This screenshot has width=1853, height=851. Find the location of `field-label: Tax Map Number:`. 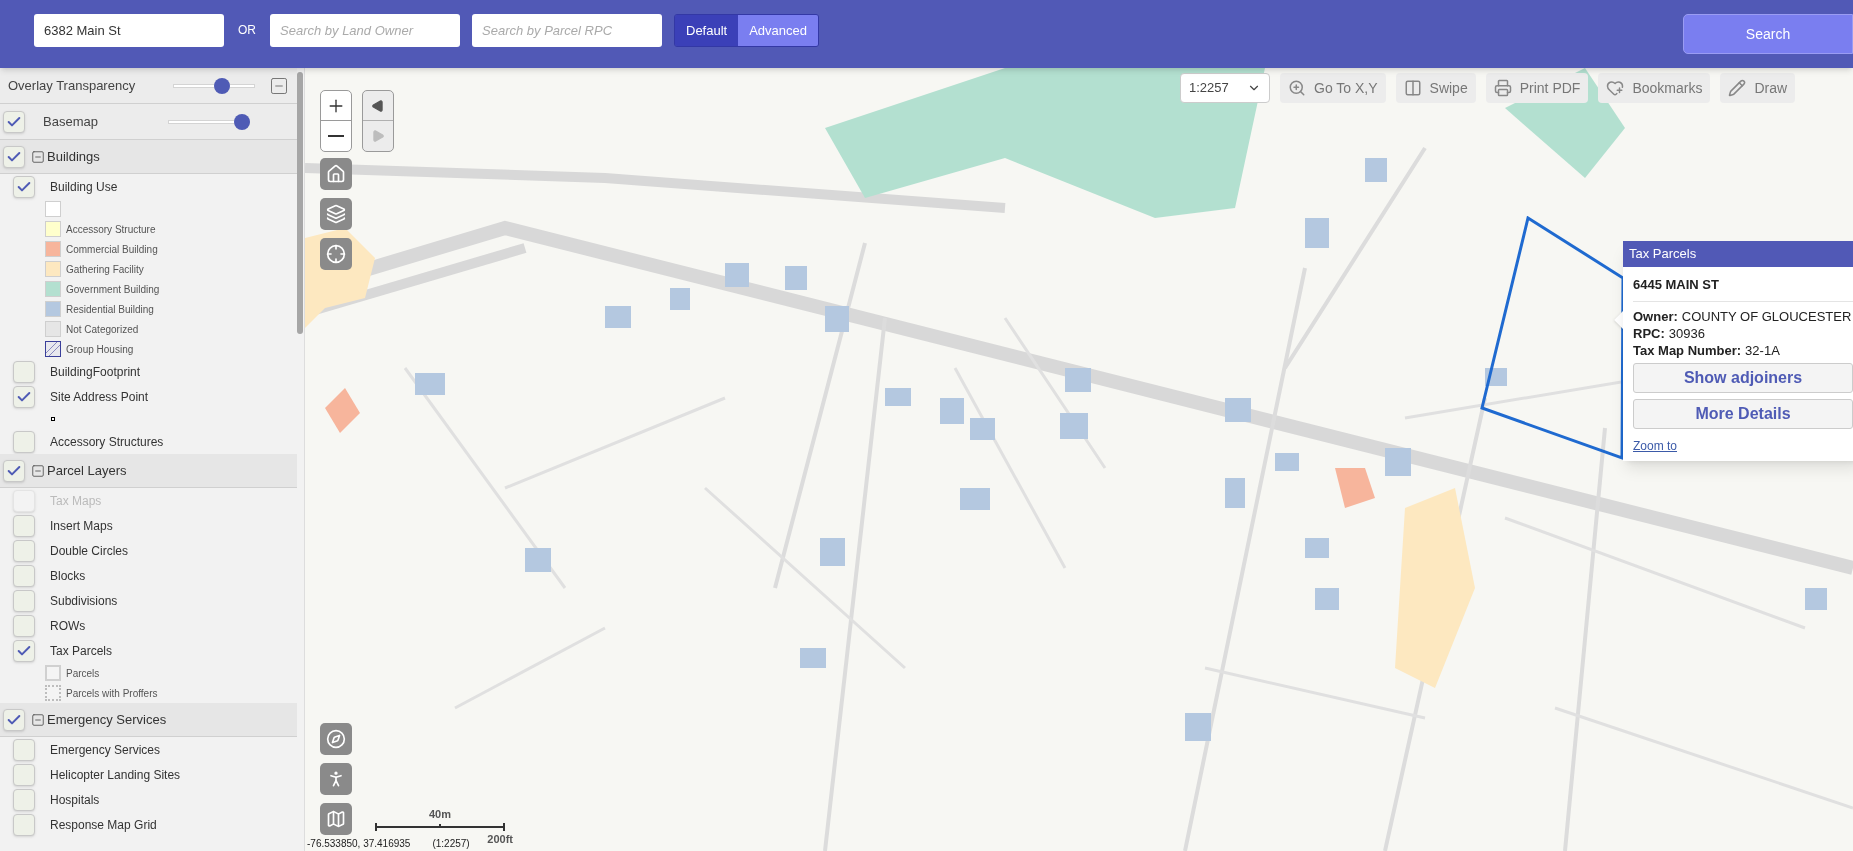

field-label: Tax Map Number: is located at coordinates (1687, 350).